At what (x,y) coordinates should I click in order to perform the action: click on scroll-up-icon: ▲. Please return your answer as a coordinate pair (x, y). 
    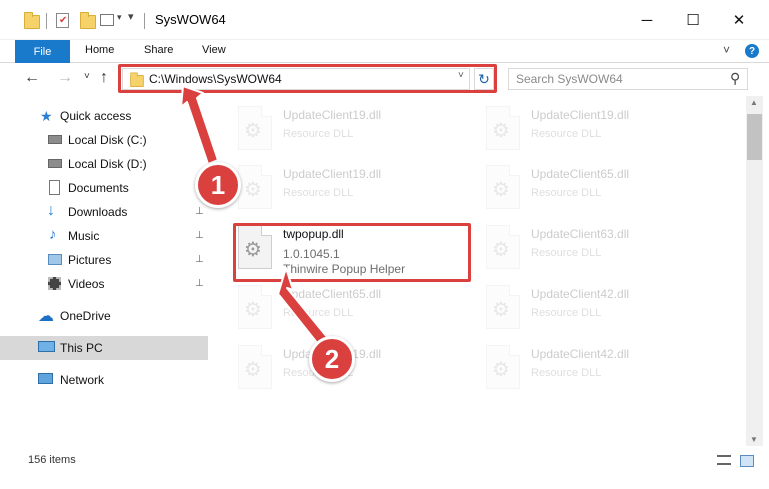
    Looking at the image, I should click on (754, 102).